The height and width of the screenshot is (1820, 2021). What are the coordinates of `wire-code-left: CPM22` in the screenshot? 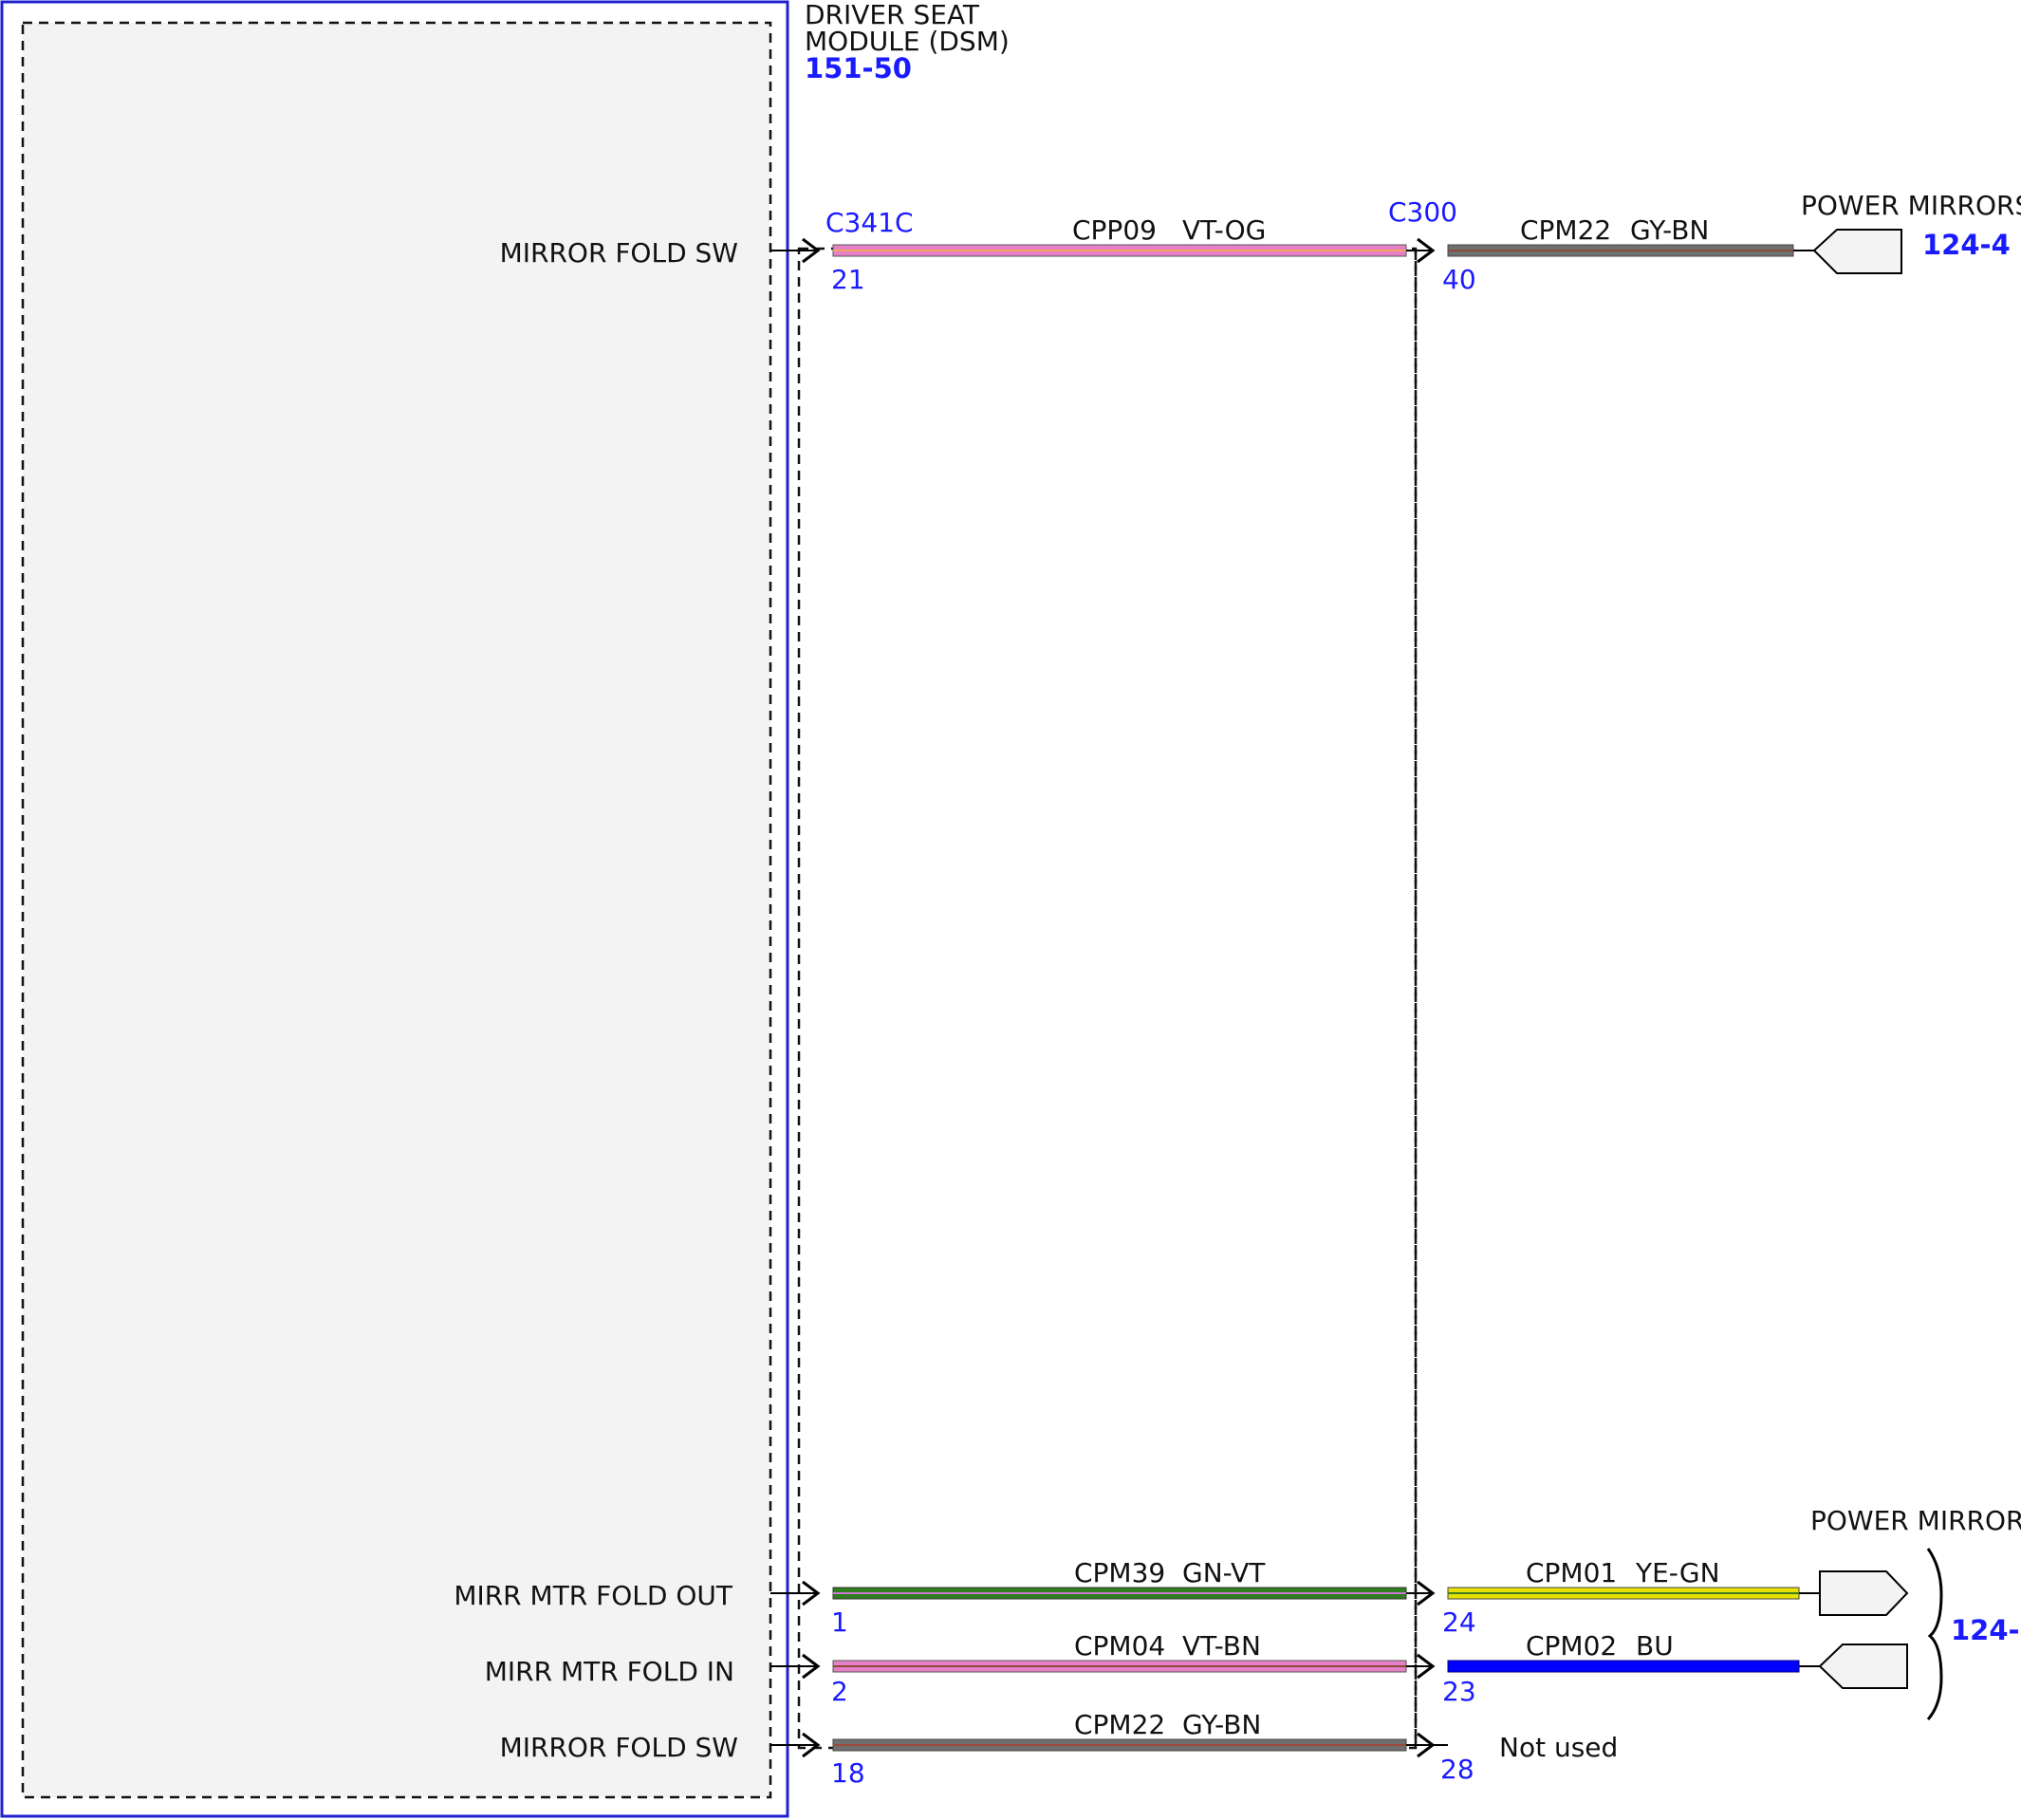 It's located at (1119, 1724).